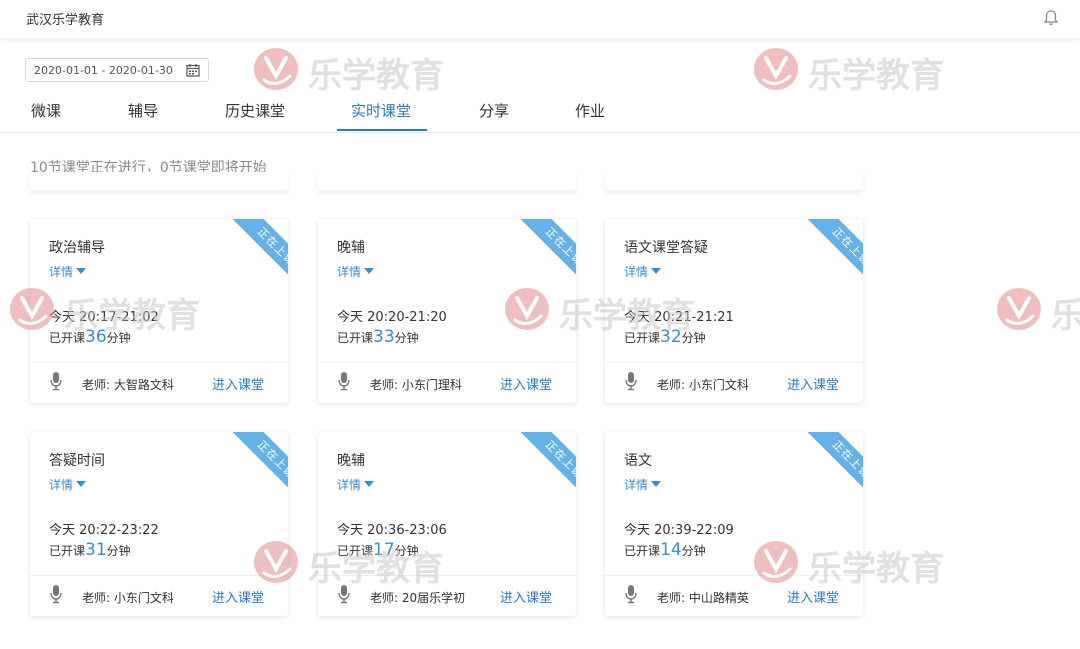 Image resolution: width=1080 pixels, height=649 pixels. I want to click on class-time: 今天 20:39-22:09, so click(679, 530).